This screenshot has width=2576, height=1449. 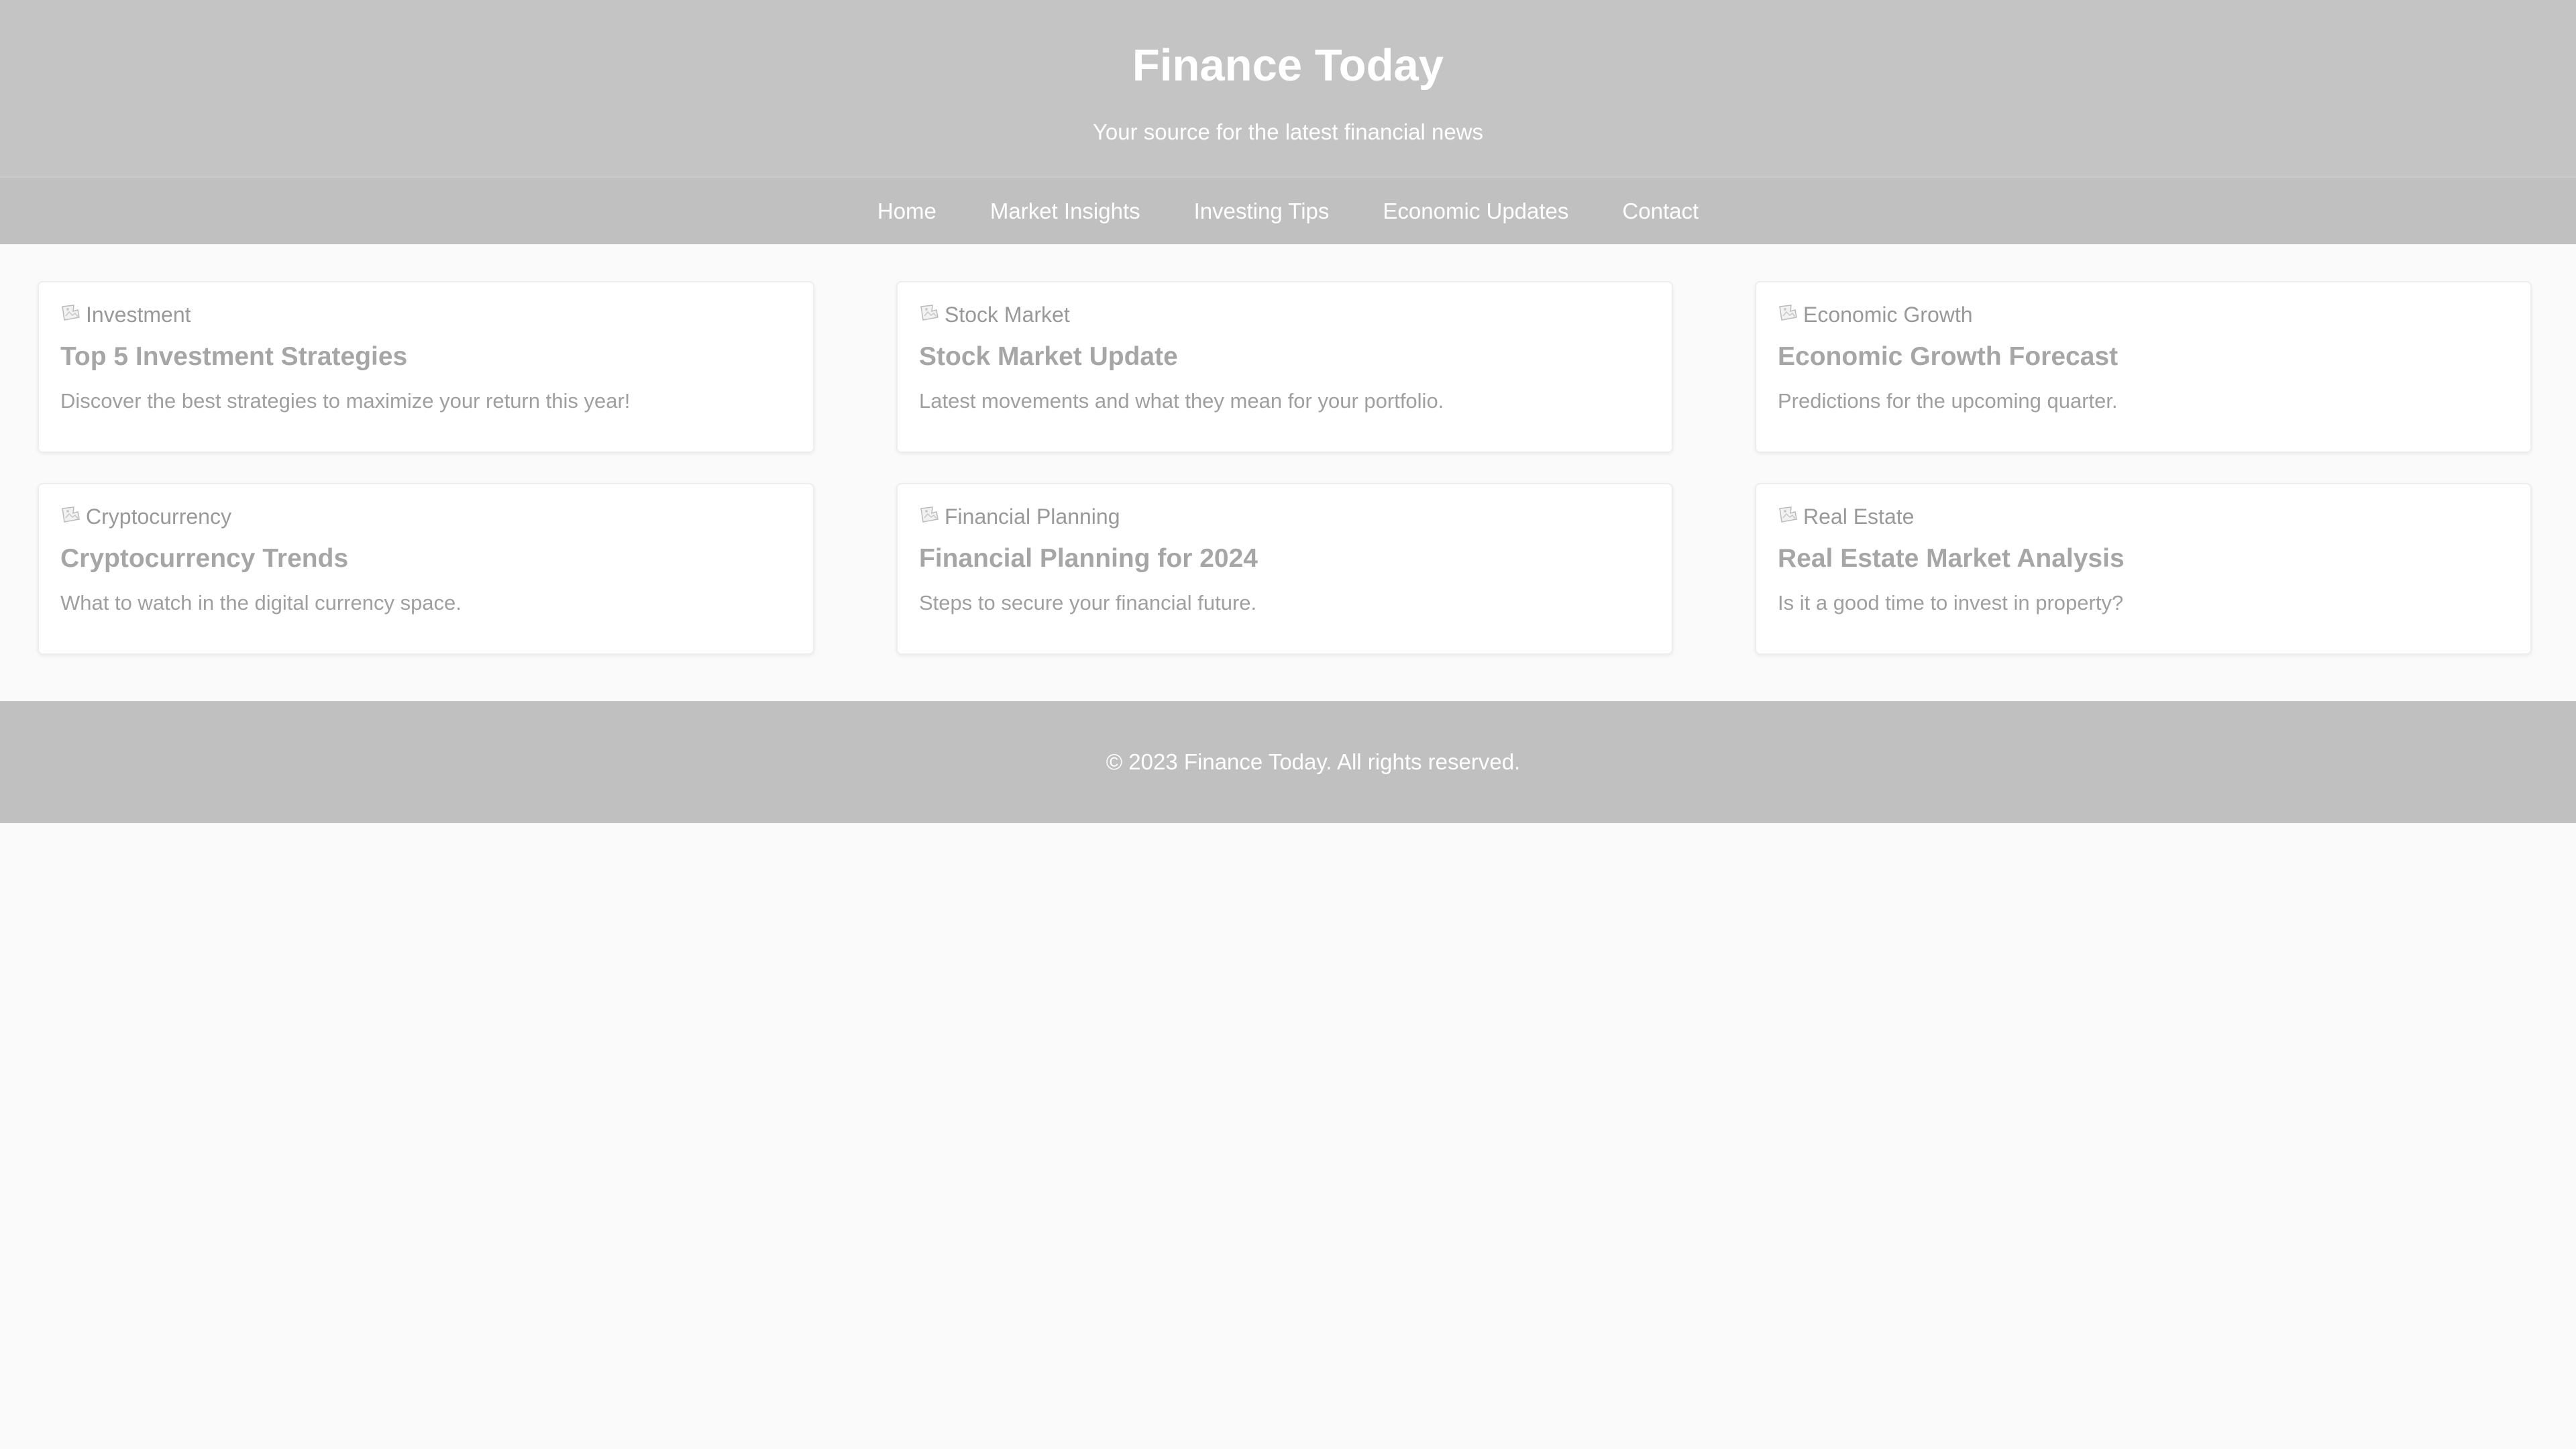 I want to click on nav-link-market-insights: Market Insights, so click(x=1065, y=211).